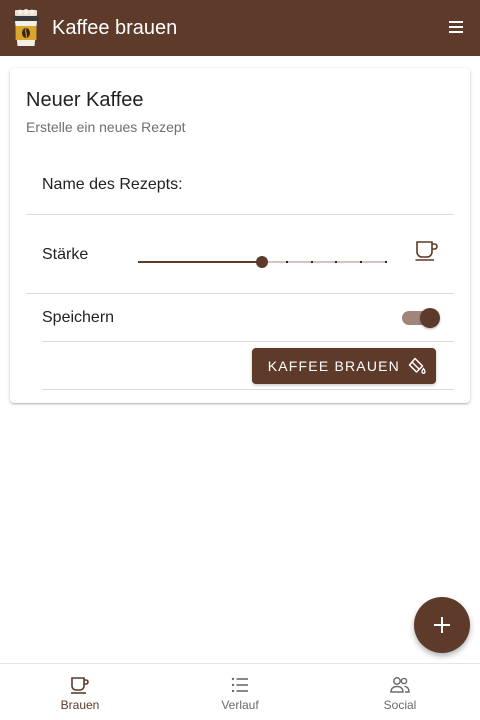 This screenshot has width=480, height=720. What do you see at coordinates (333, 366) in the screenshot?
I see `brew-coffee-label: KAFFEE BRAUEN` at bounding box center [333, 366].